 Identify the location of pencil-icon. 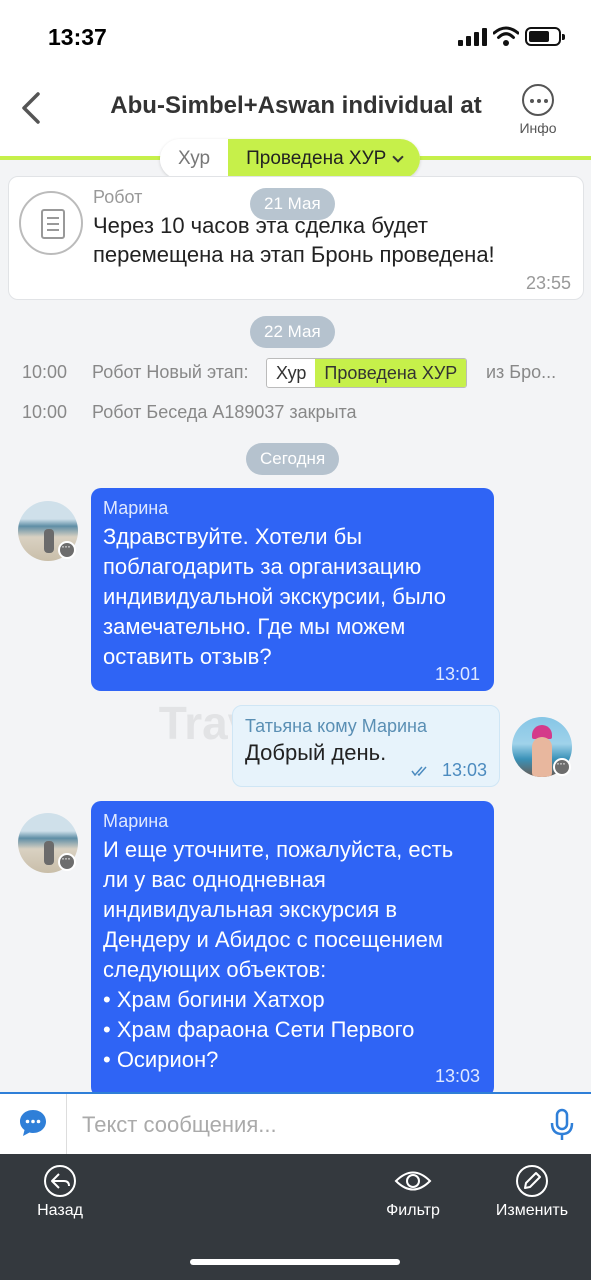
(532, 1181).